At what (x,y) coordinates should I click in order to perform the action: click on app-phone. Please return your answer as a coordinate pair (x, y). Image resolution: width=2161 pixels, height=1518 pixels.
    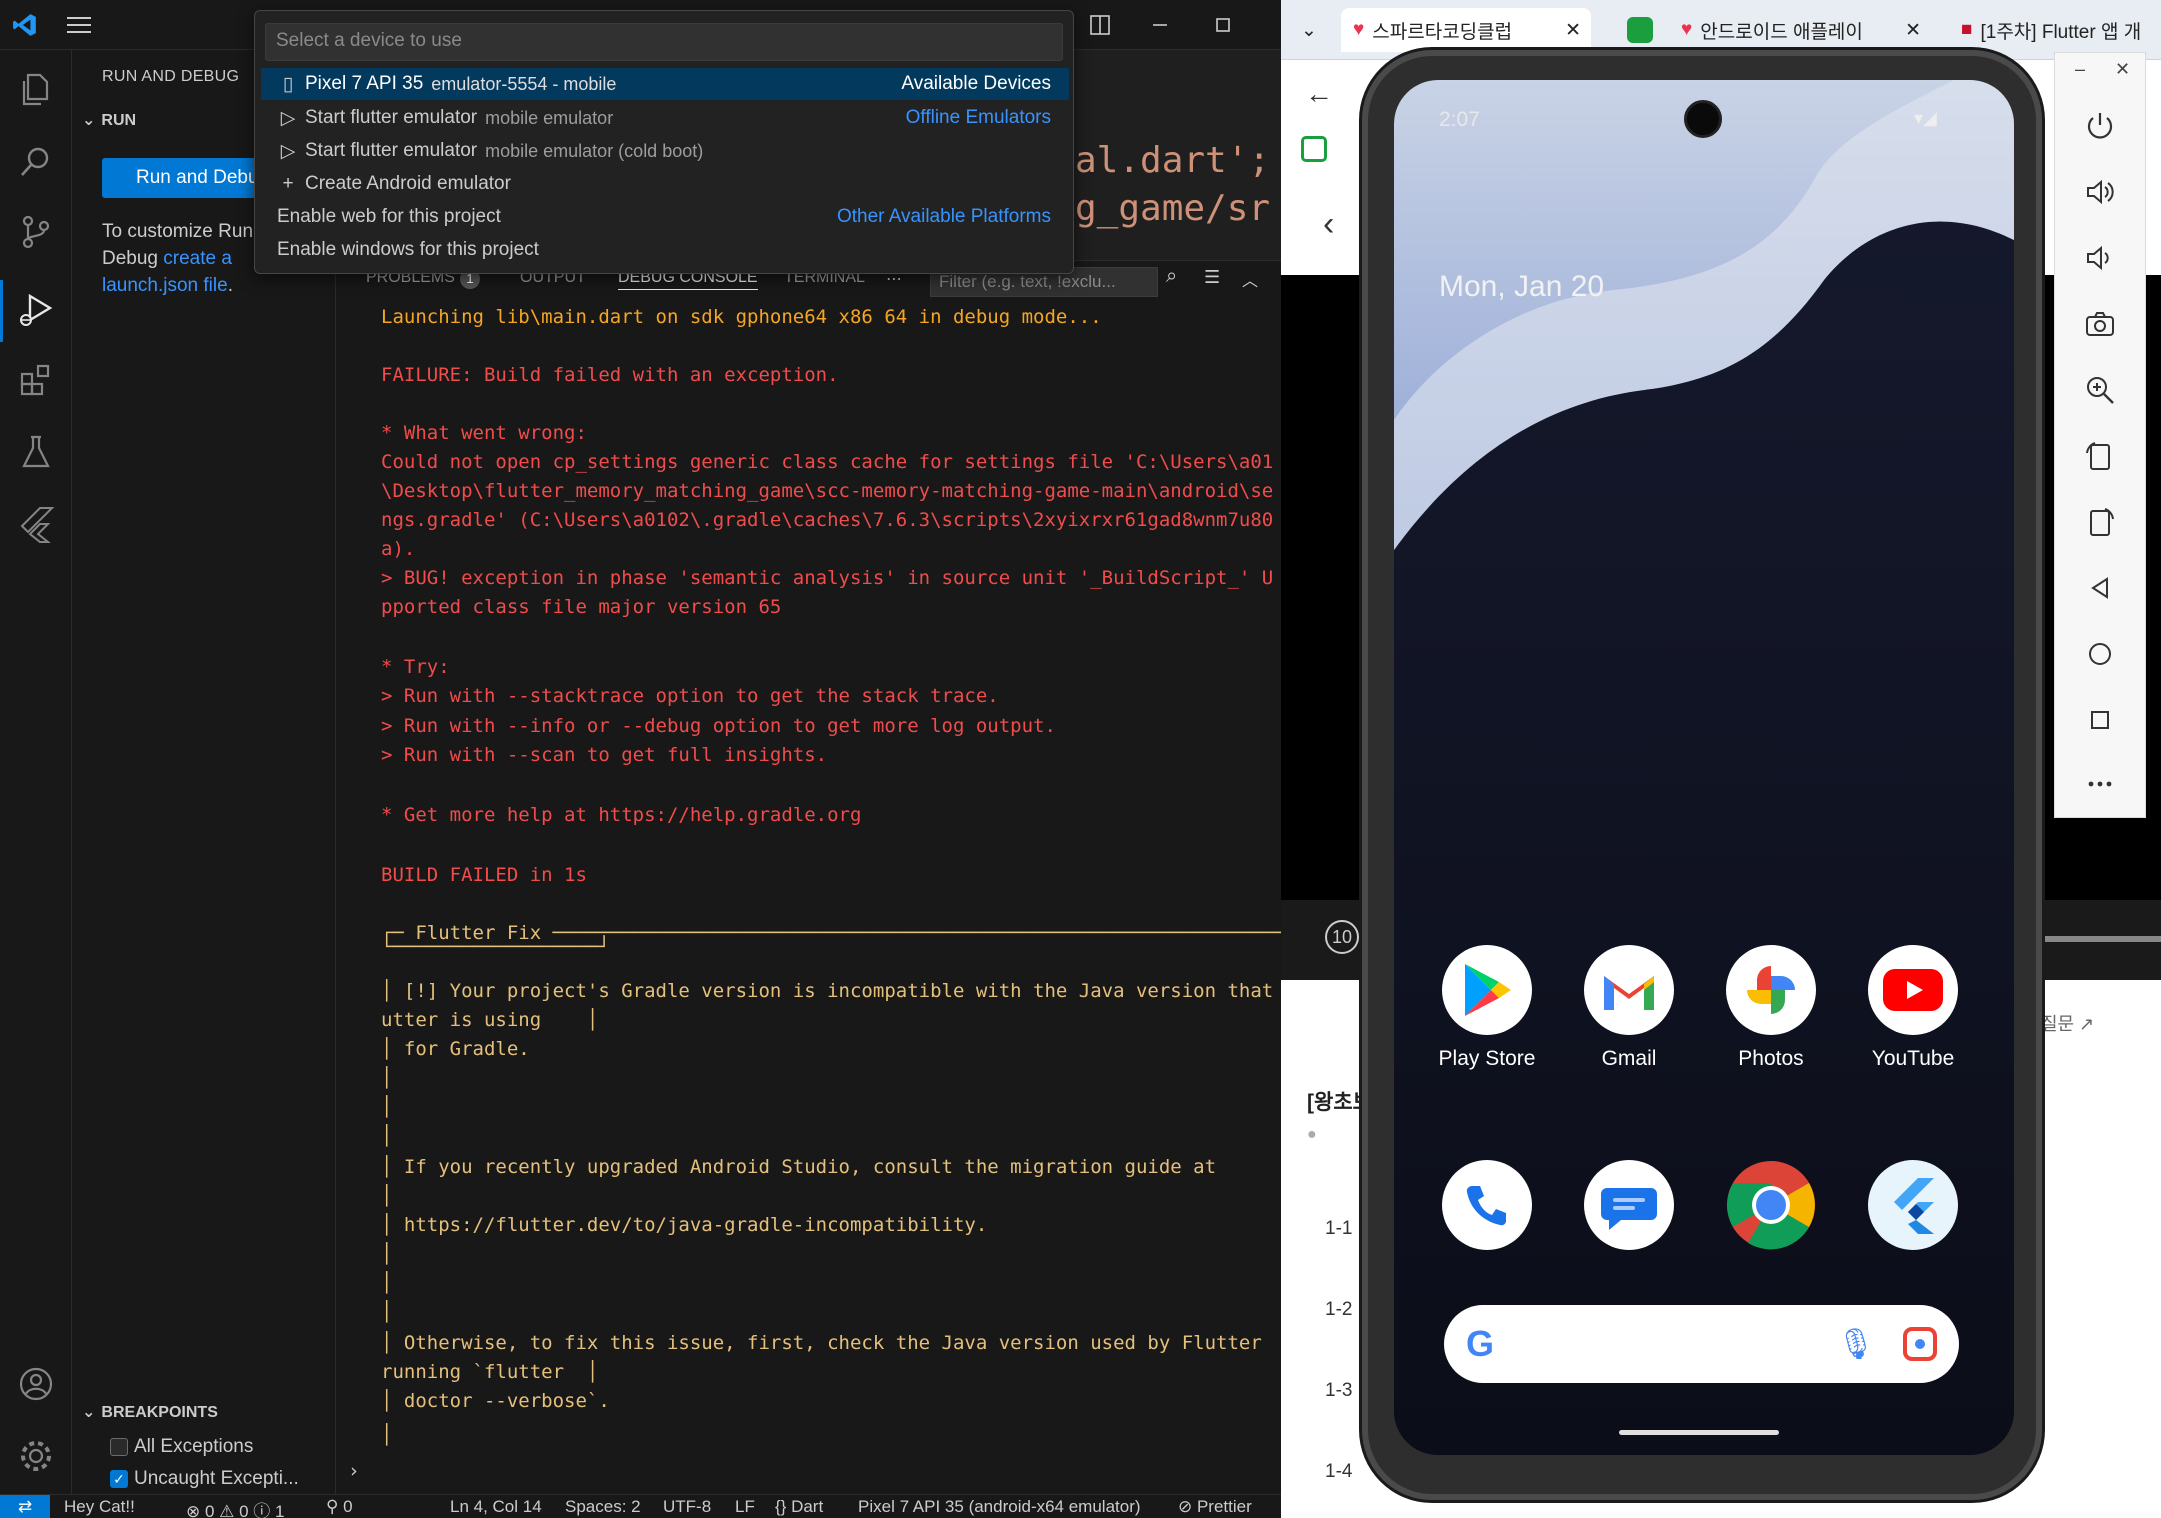
    Looking at the image, I should click on (1487, 1211).